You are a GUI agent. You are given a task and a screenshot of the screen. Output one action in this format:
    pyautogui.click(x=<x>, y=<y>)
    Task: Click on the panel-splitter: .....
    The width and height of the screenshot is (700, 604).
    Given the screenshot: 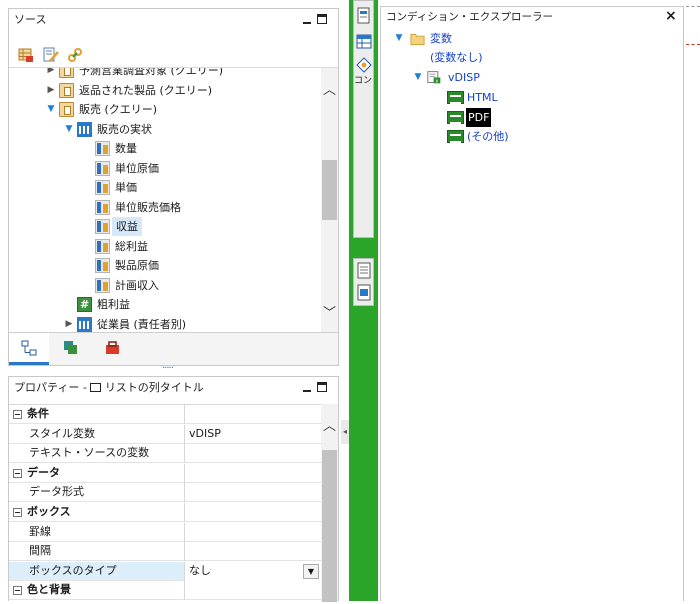 What is the action you would take?
    pyautogui.click(x=168, y=365)
    